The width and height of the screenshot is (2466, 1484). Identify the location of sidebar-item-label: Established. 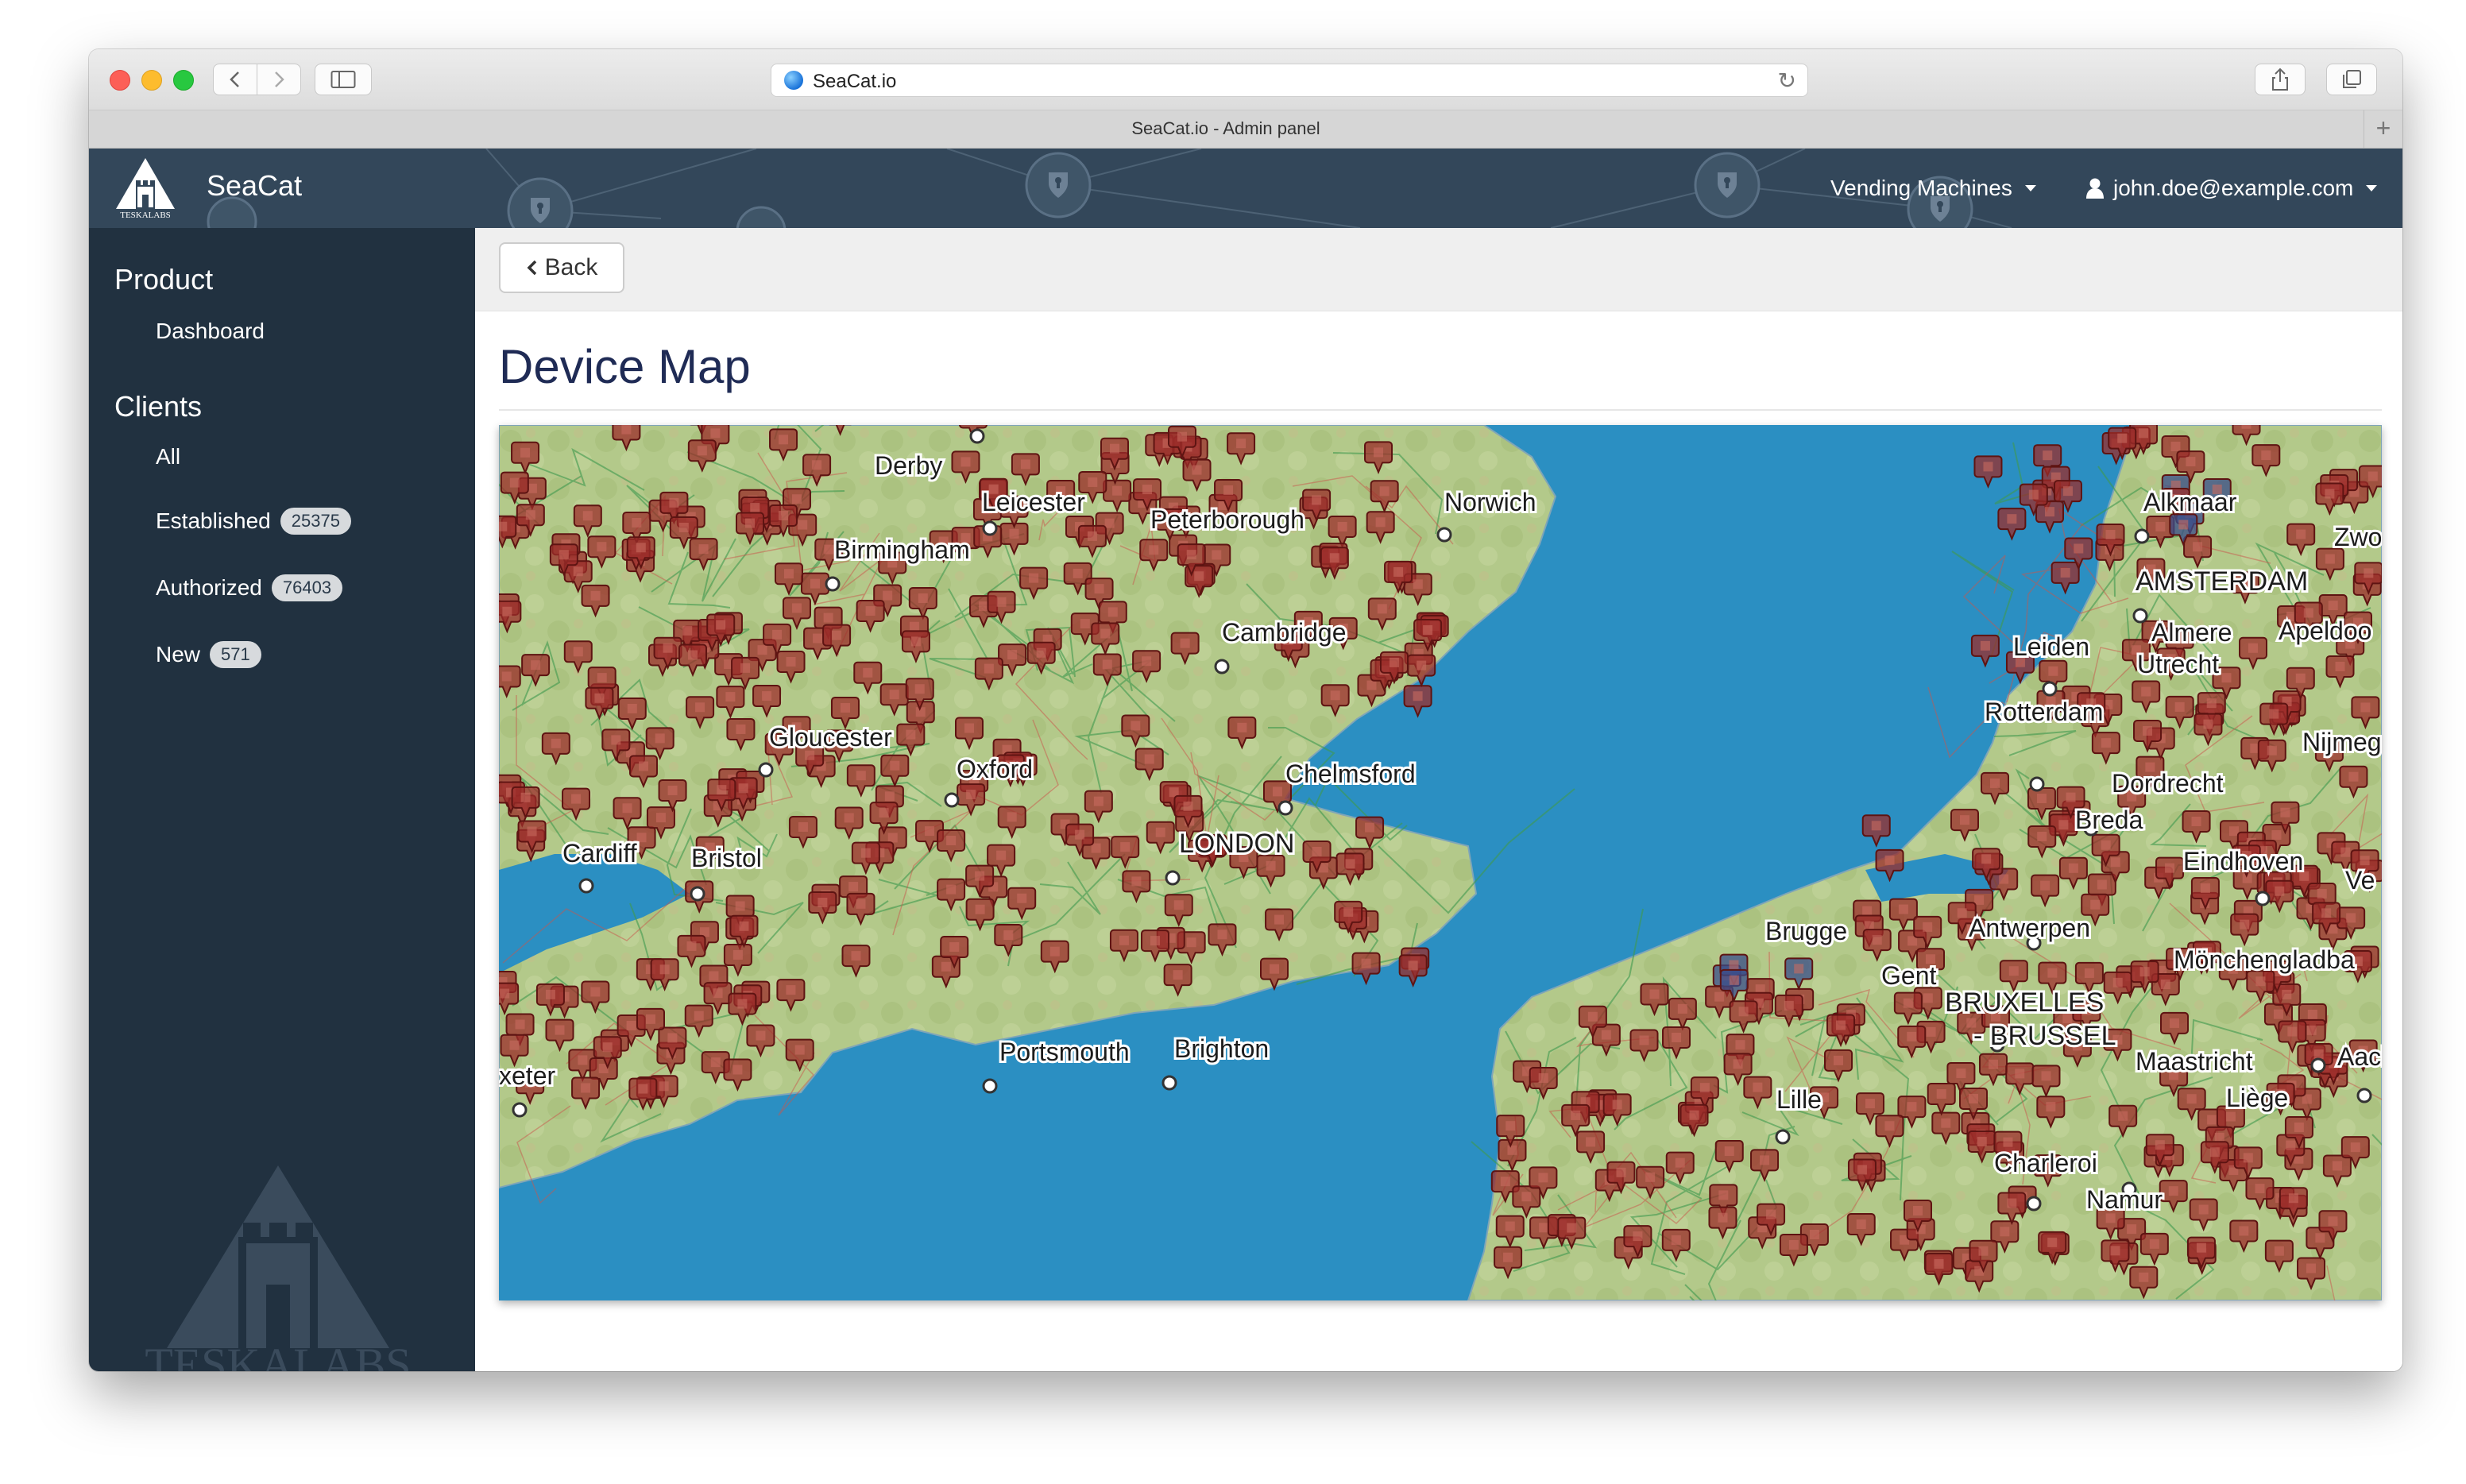
(213, 520).